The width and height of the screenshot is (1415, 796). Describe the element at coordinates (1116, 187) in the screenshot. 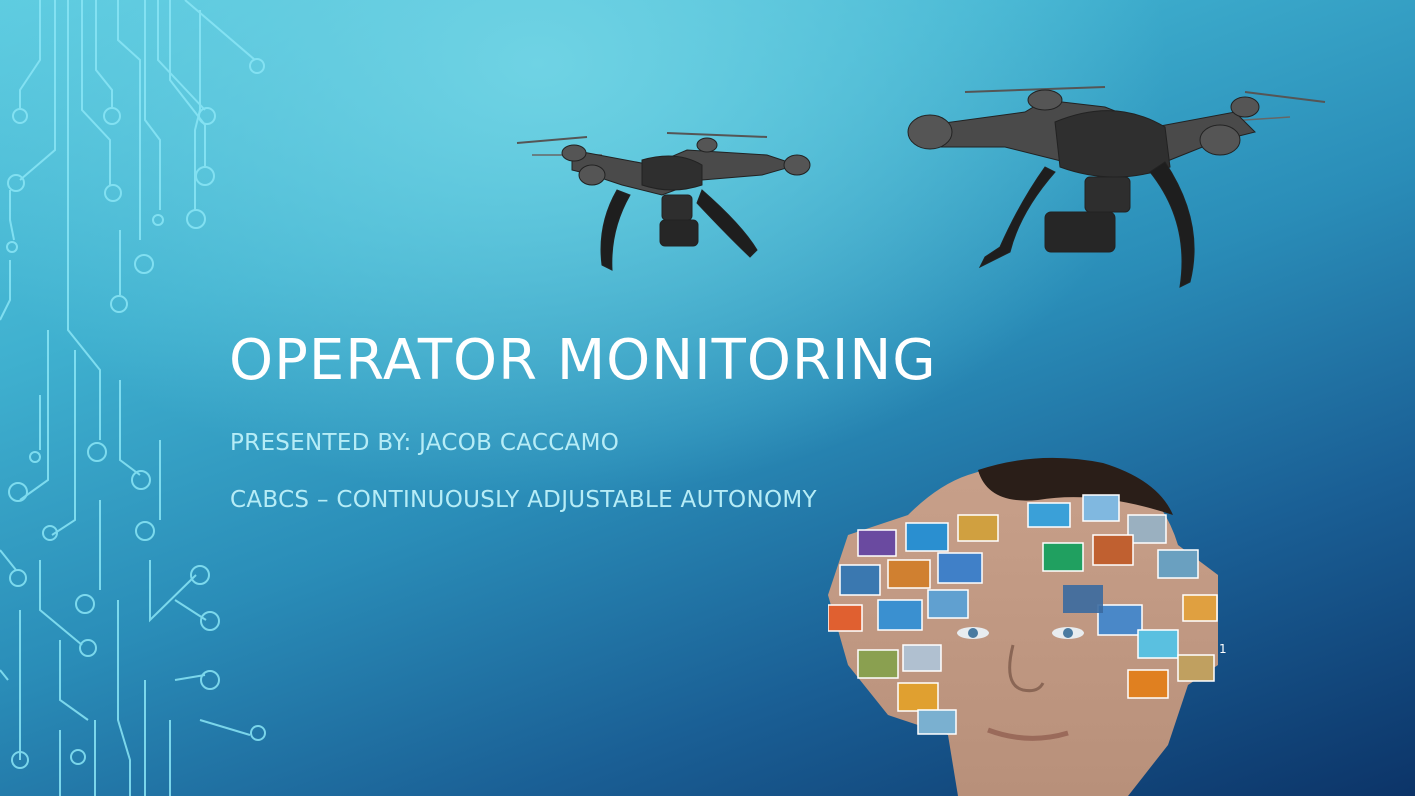

I see `drone-right-image` at that location.